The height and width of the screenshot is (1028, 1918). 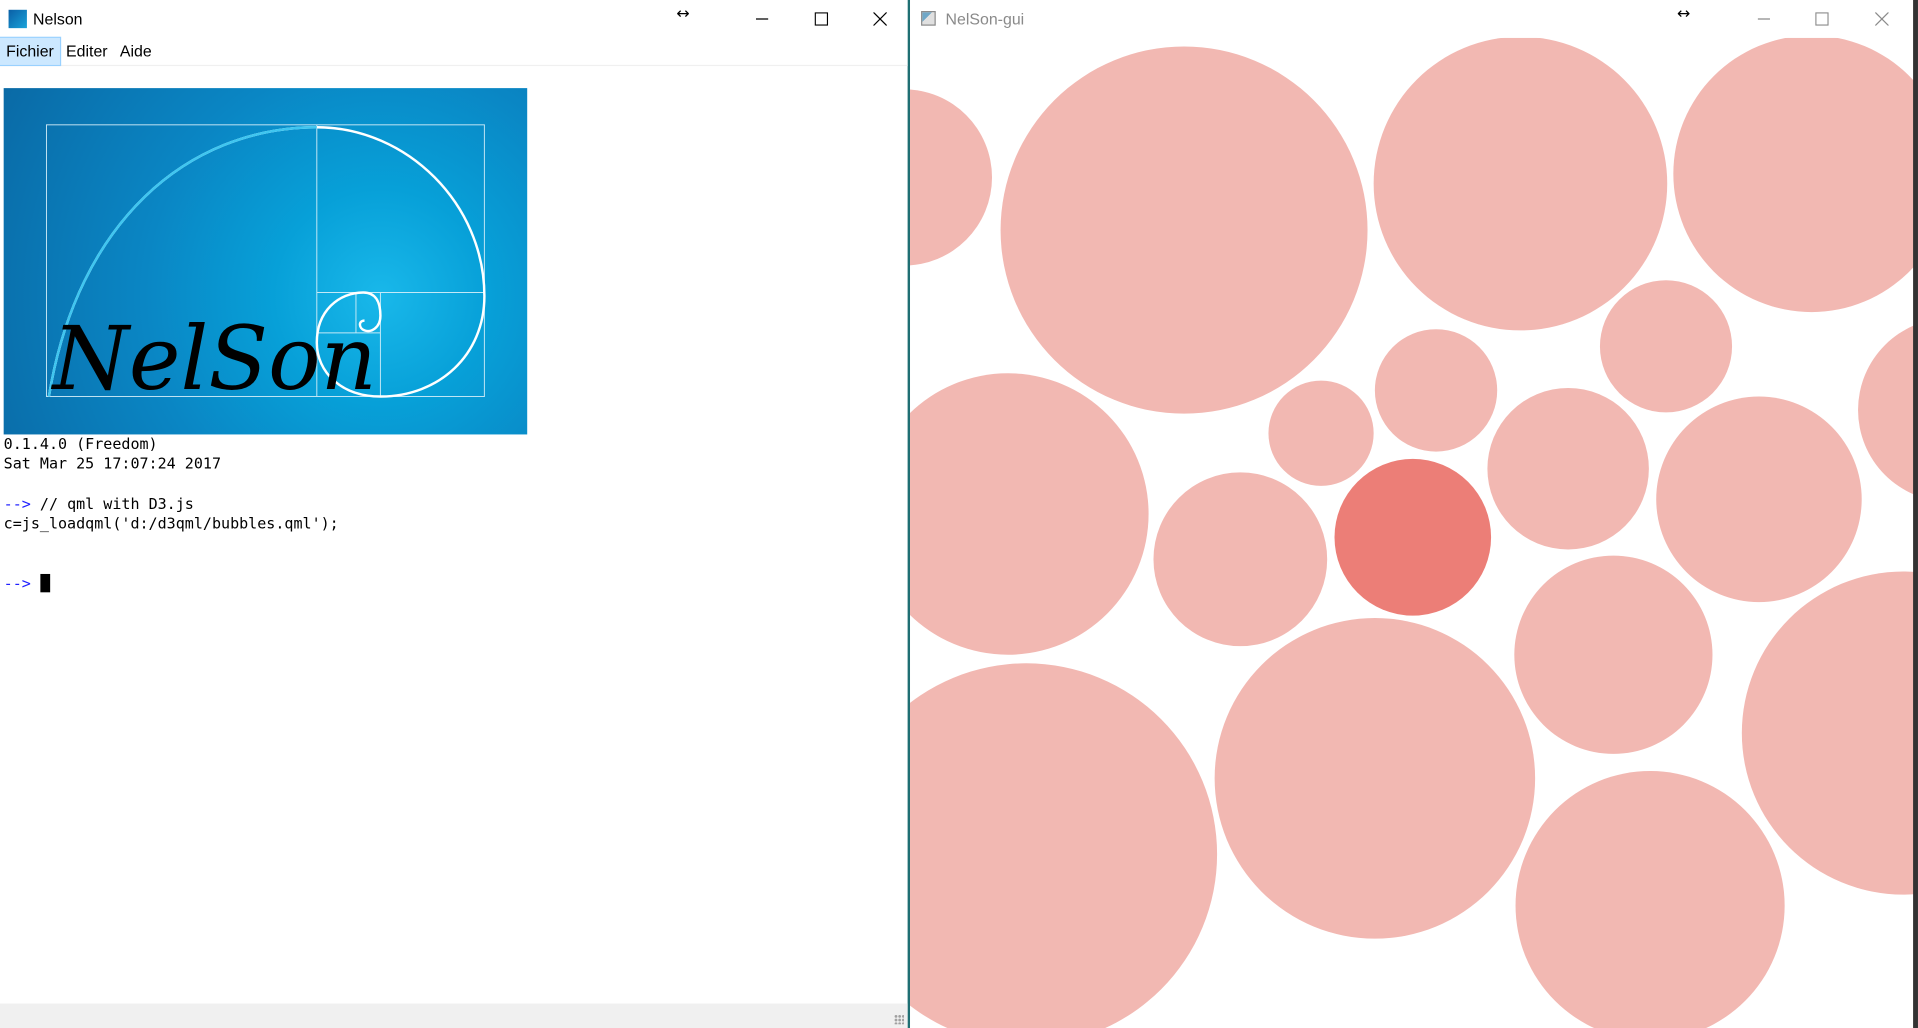 What do you see at coordinates (214, 358) in the screenshot?
I see `logo-text: NelSon` at bounding box center [214, 358].